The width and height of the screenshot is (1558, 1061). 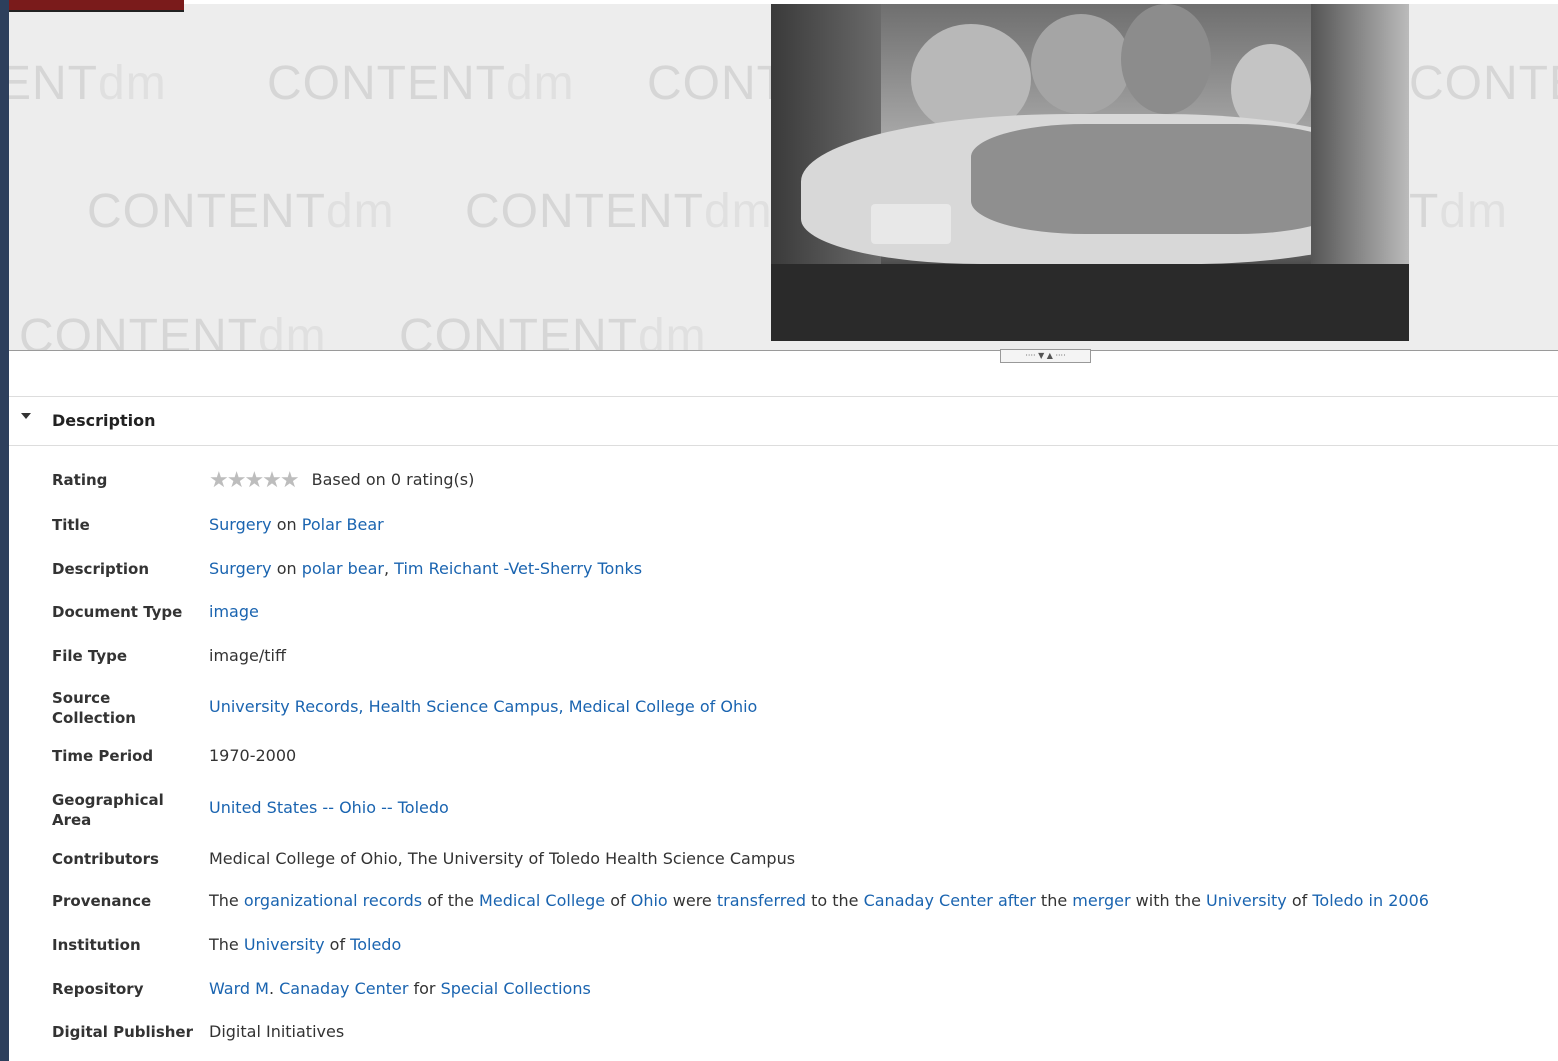 What do you see at coordinates (518, 568) in the screenshot?
I see `search-link: Tim Reichant -Vet-Sherry Tonks` at bounding box center [518, 568].